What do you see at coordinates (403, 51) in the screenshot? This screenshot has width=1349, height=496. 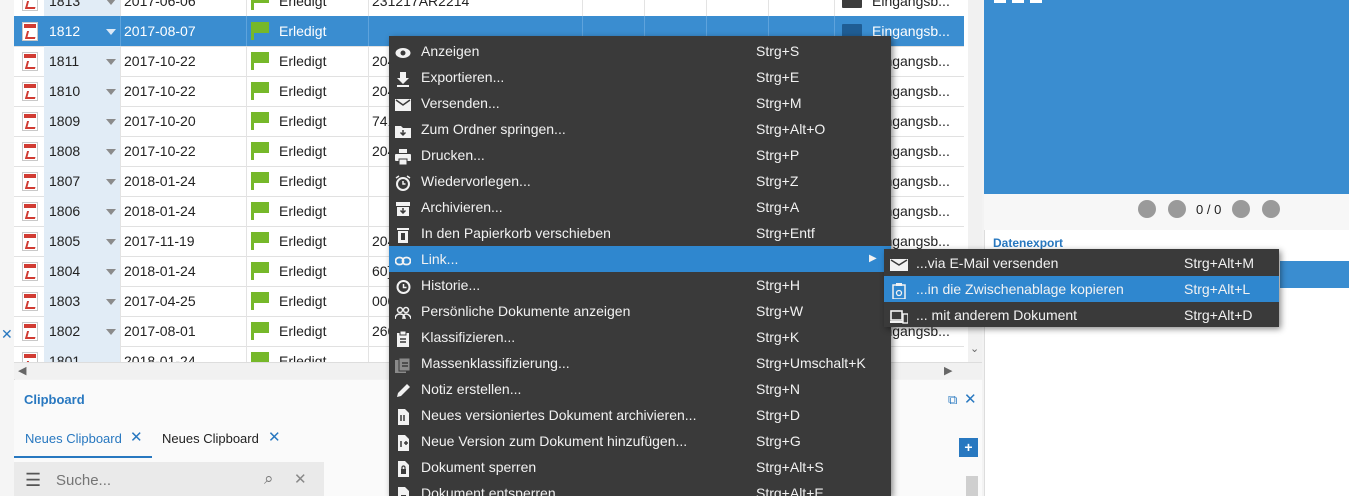 I see `eye-icon` at bounding box center [403, 51].